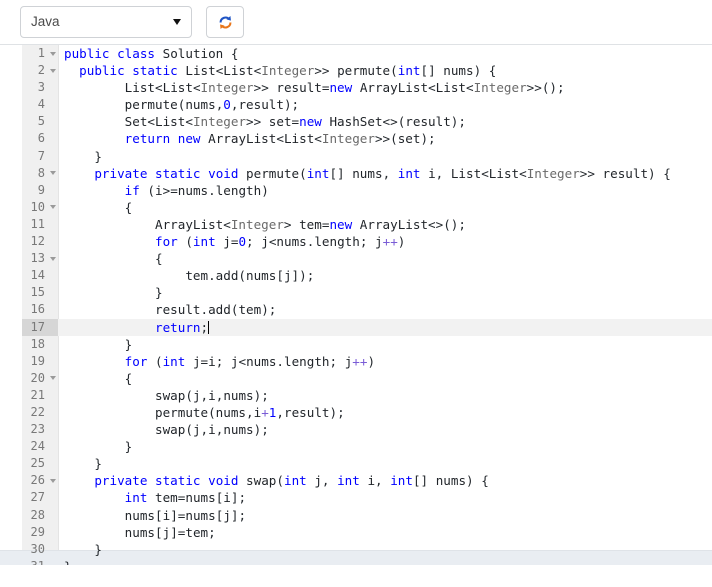 Image resolution: width=712 pixels, height=587 pixels. I want to click on line-number: 2, so click(40, 70).